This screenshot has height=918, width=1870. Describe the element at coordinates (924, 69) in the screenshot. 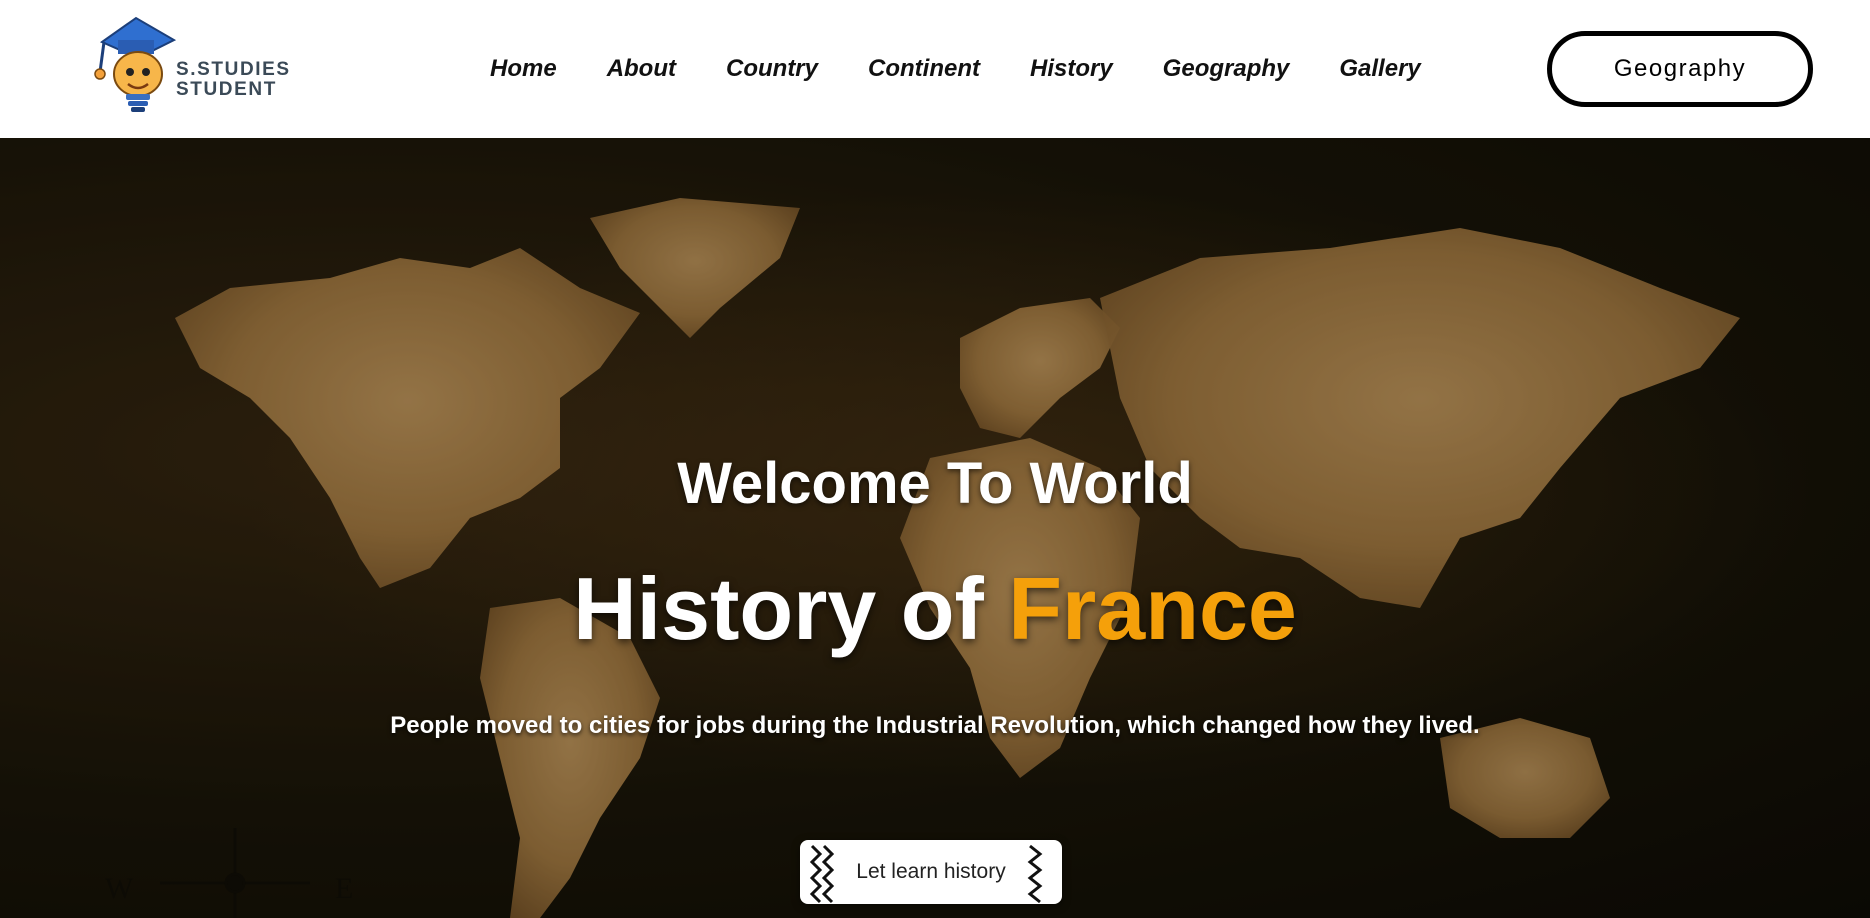

I see `nav-continent: Continent` at that location.